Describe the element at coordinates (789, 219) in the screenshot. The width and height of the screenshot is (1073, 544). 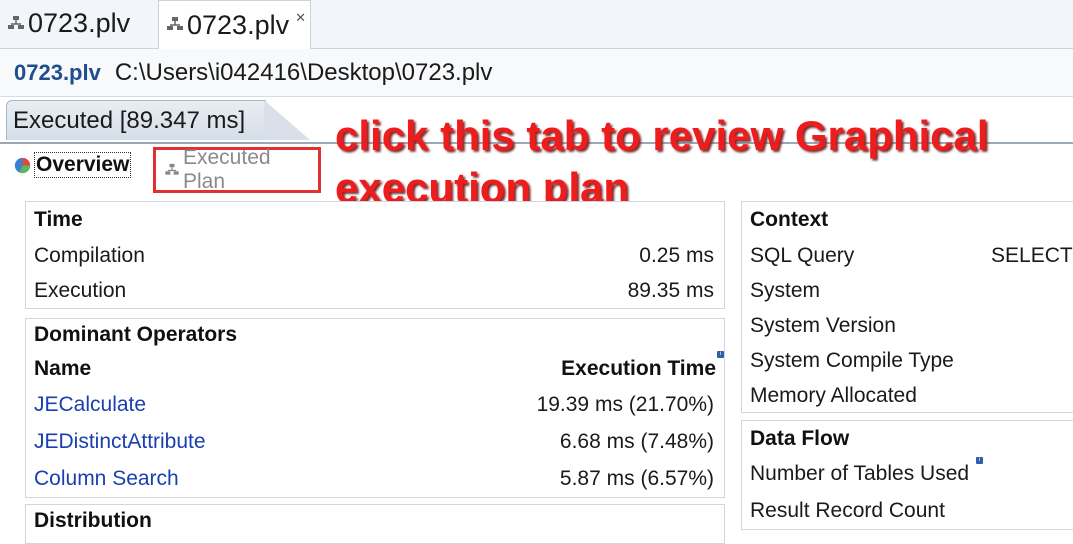
I see `context-title: Context` at that location.